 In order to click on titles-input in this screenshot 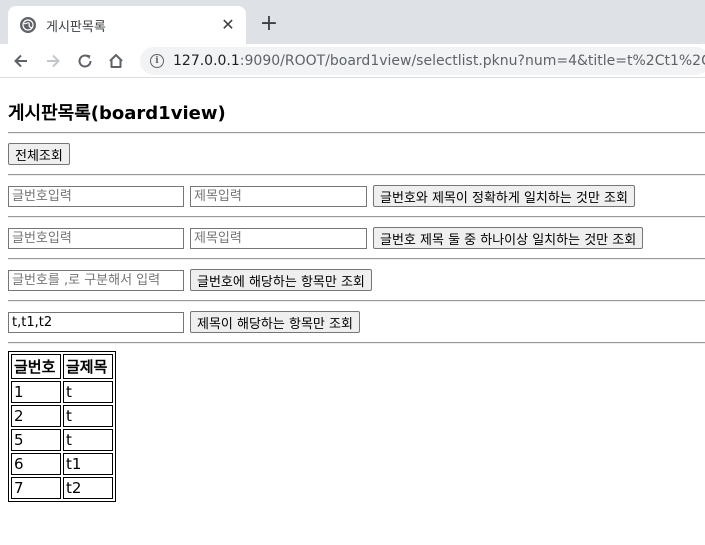, I will do `click(96, 322)`.